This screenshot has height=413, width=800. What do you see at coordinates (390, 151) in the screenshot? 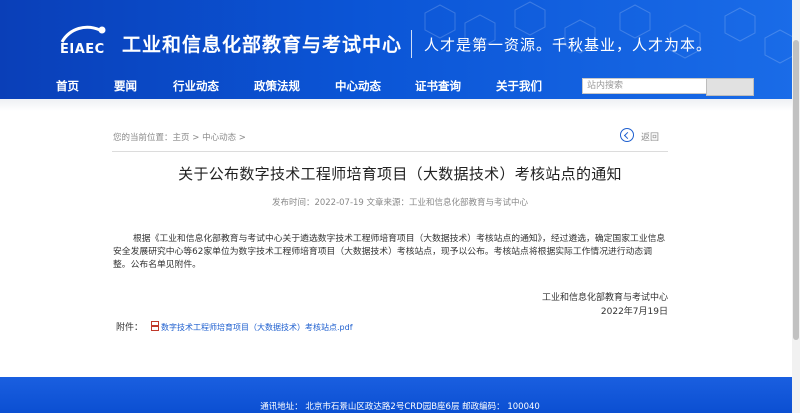
I see `content-divider` at bounding box center [390, 151].